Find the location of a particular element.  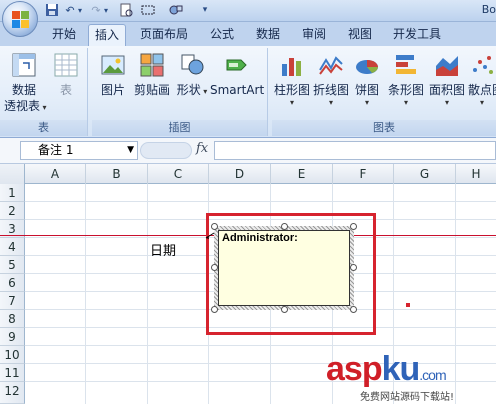

watermark-logo: aspku.com 免费网站源码下载站! is located at coordinates (411, 377).